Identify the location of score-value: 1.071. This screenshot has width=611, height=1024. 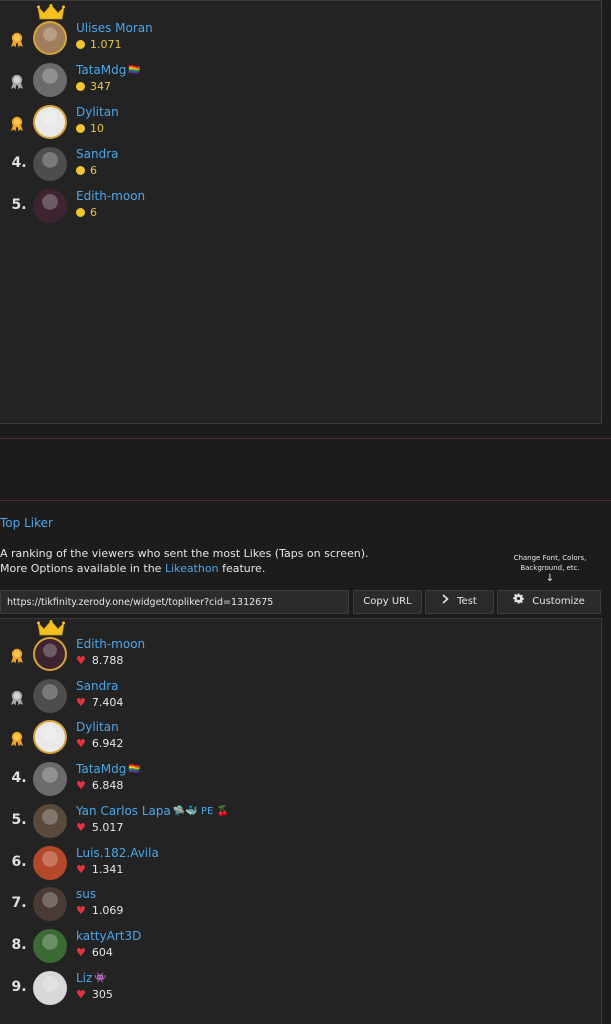
(106, 44).